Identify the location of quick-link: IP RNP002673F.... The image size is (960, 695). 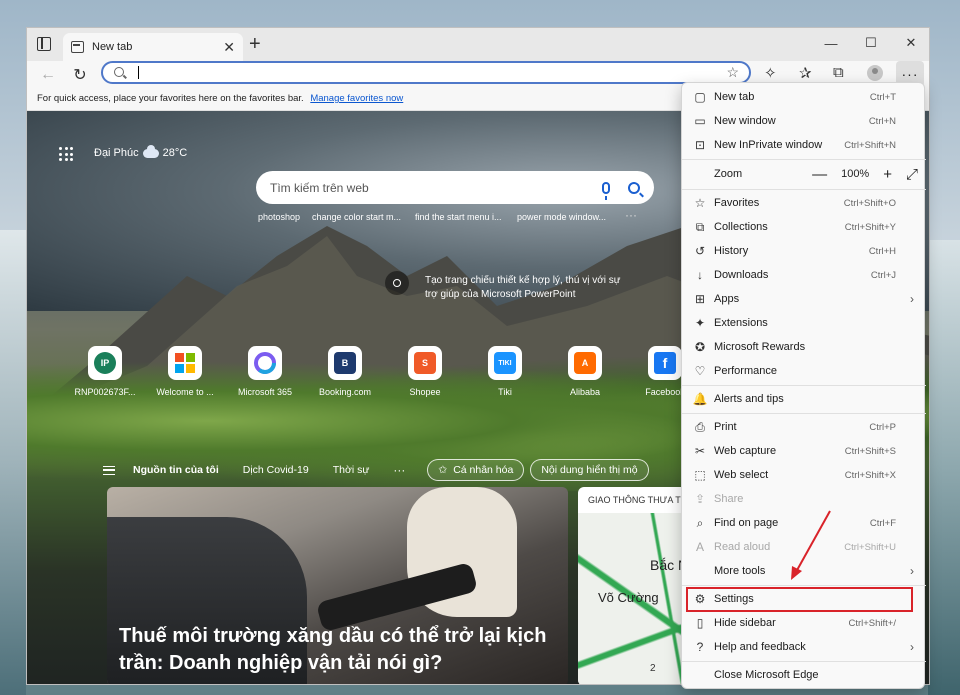
(105, 371).